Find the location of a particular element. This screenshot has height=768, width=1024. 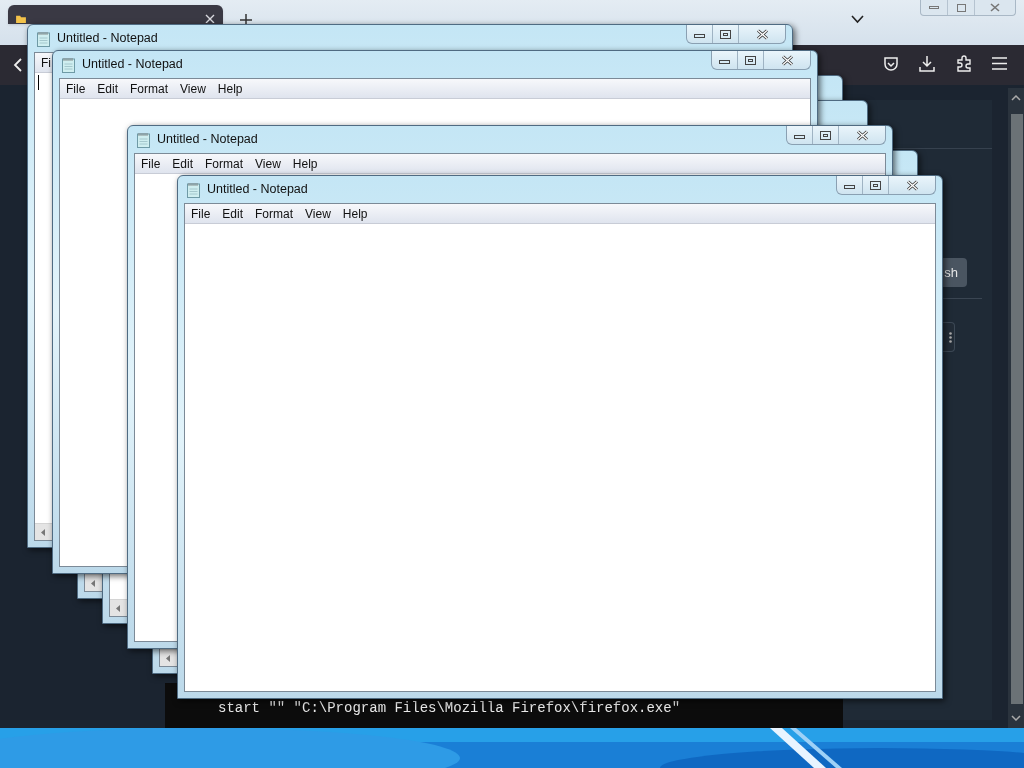

scrollbar-thumb is located at coordinates (1017, 409).